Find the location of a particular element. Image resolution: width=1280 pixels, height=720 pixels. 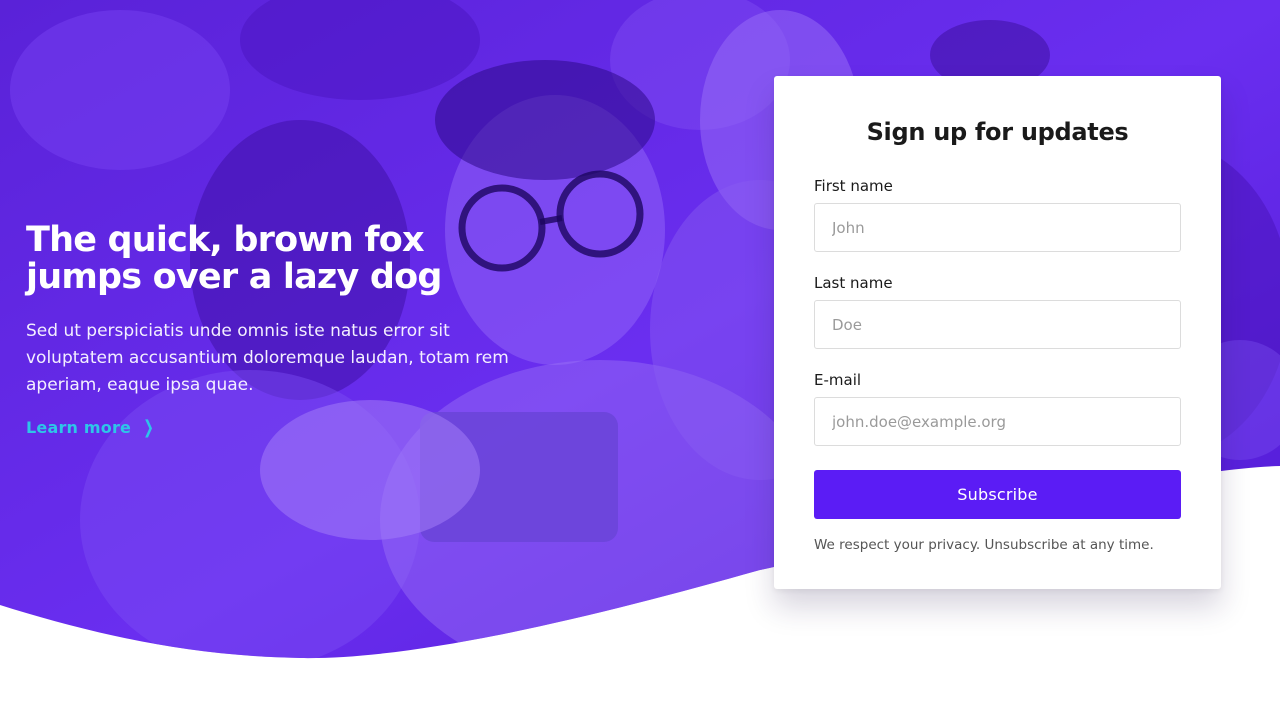

email-input is located at coordinates (997, 421).